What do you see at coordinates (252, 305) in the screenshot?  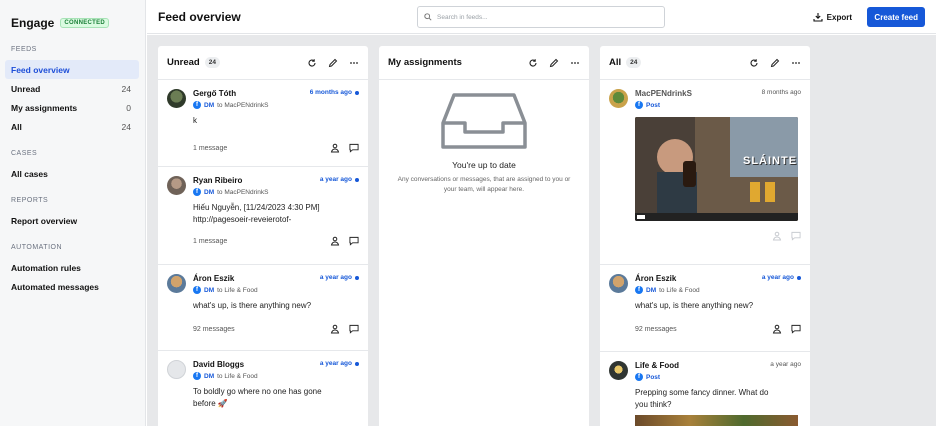 I see `message-text: what's up, is there anything new?` at bounding box center [252, 305].